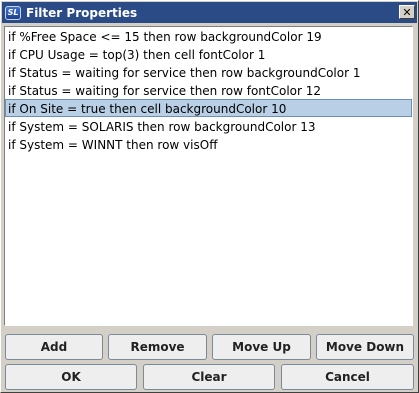 This screenshot has height=393, width=419. Describe the element at coordinates (209, 12) in the screenshot. I see `title-bar: SL Filter Properties ✕` at that location.